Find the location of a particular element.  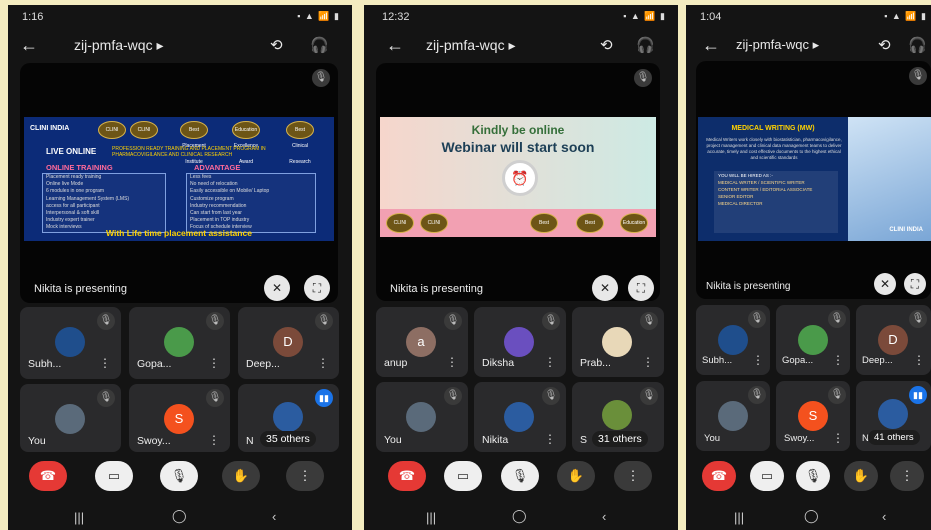

participant-name: N is located at coordinates (250, 441).